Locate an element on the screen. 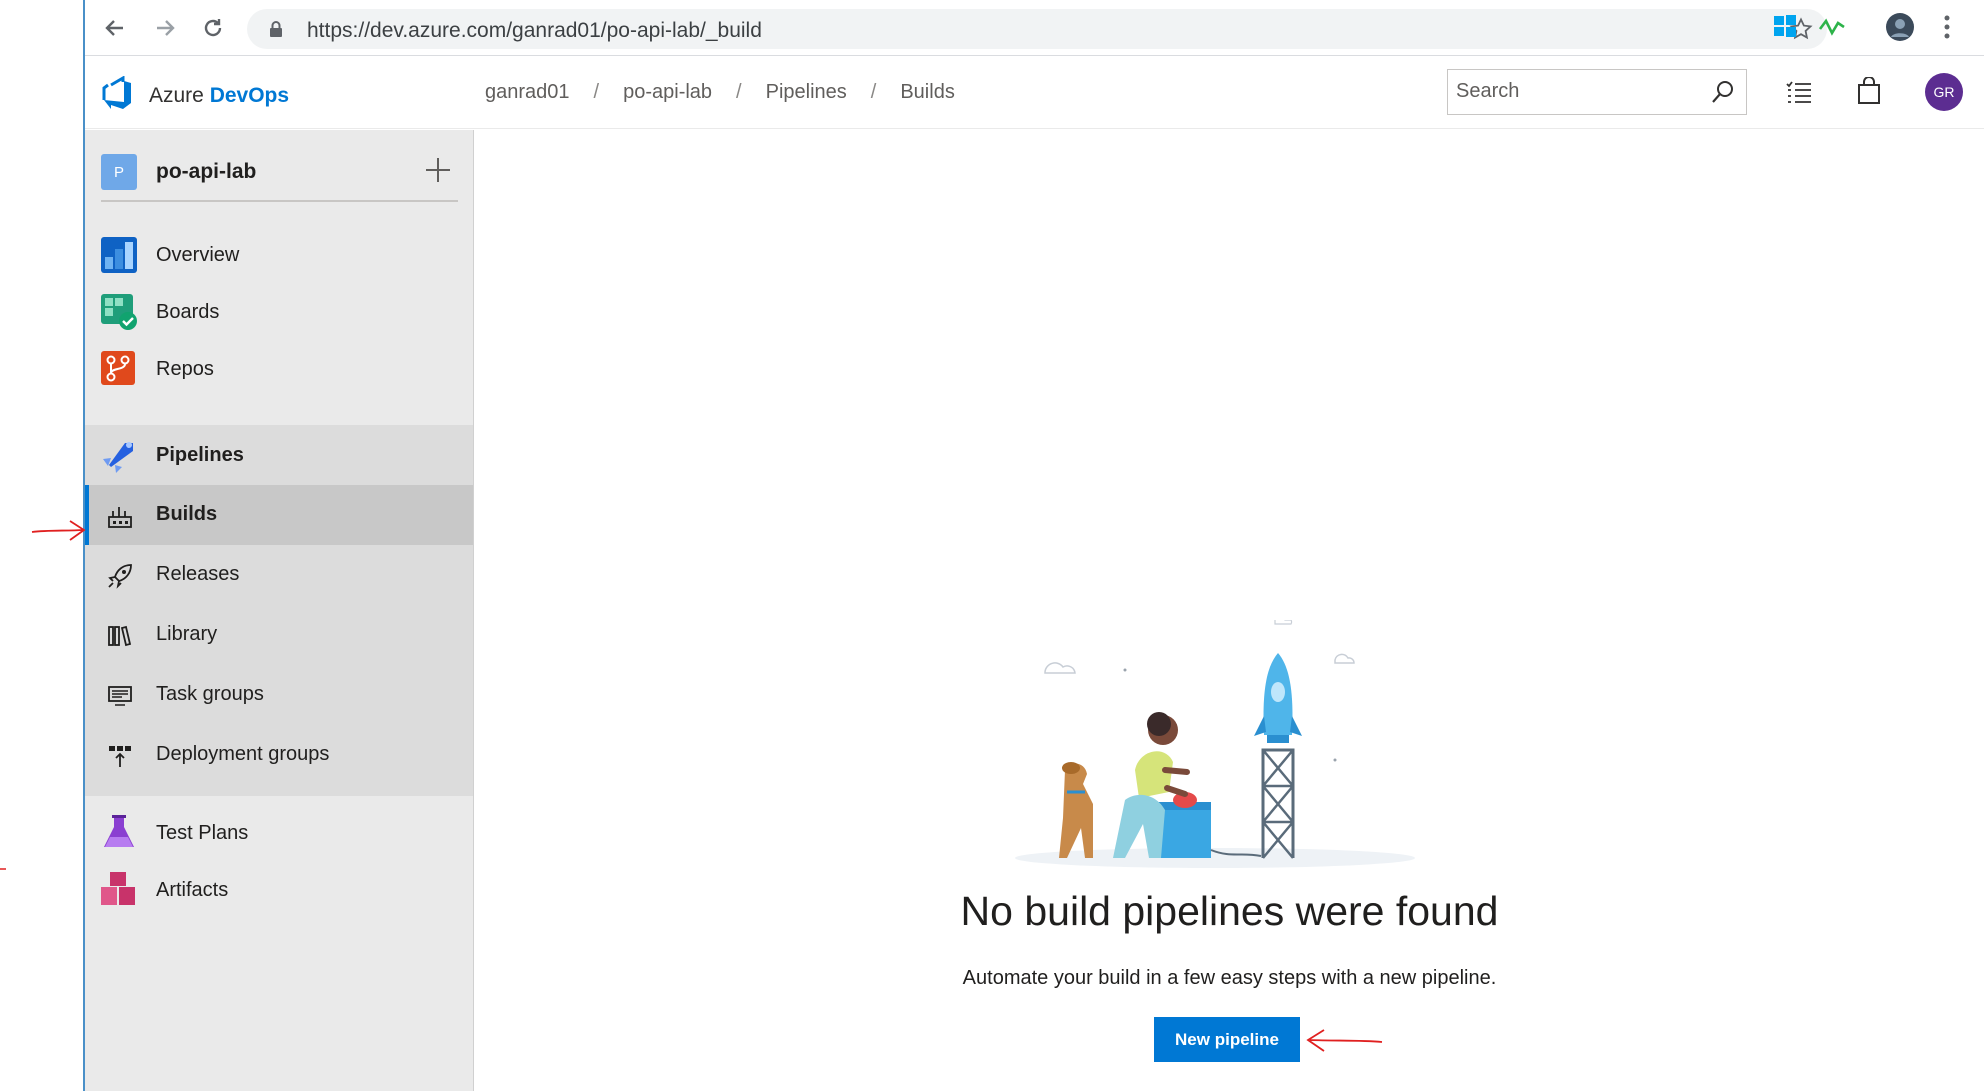 The height and width of the screenshot is (1091, 1984). releases-icon is located at coordinates (120, 576).